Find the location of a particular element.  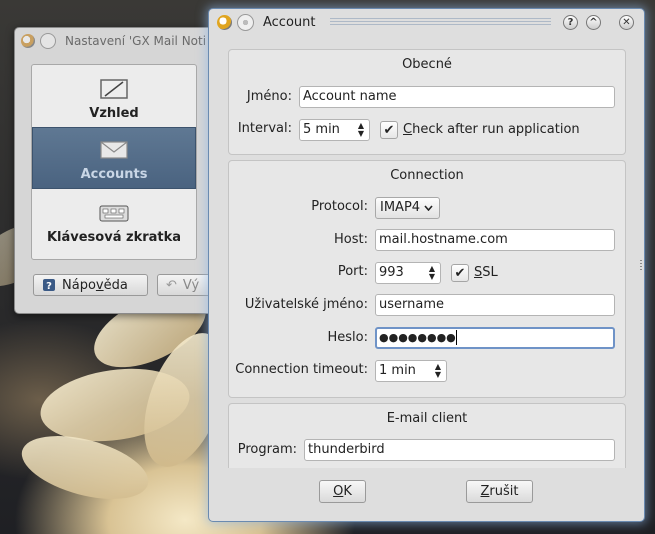

name-input: Account name is located at coordinates (457, 97).